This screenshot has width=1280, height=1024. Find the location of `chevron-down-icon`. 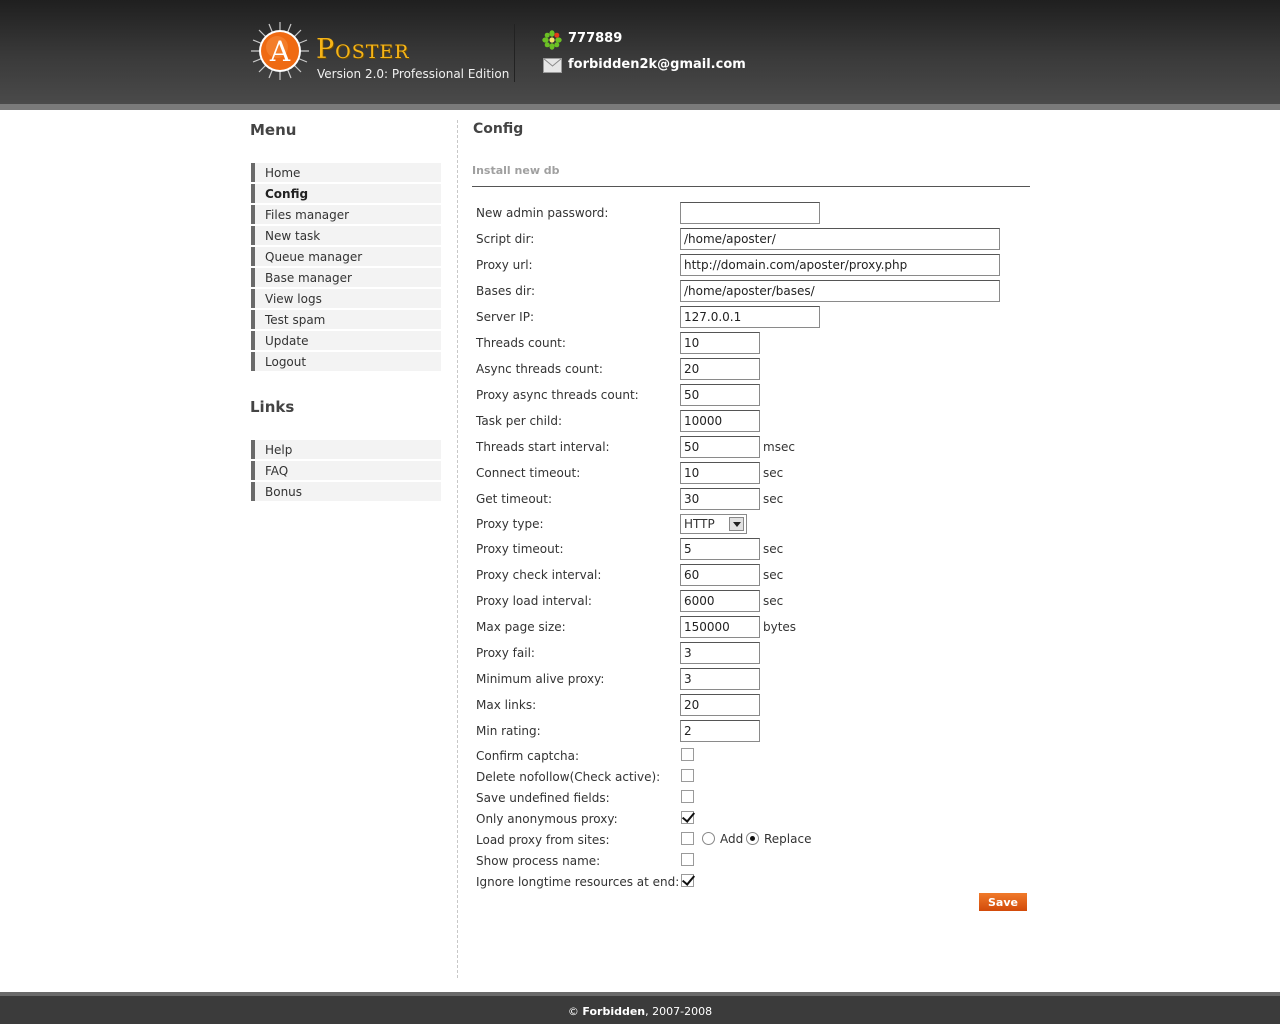

chevron-down-icon is located at coordinates (736, 524).